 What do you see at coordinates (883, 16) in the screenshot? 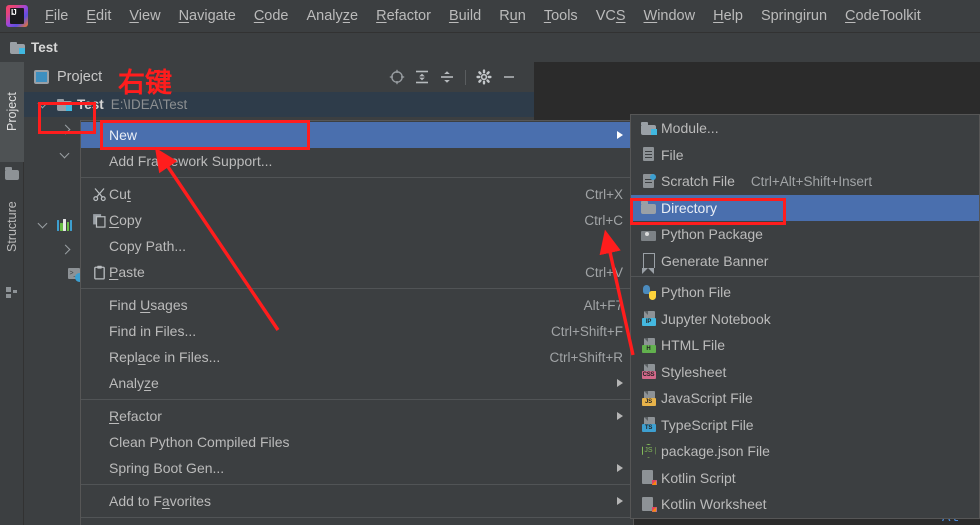
I see `menubar-item-codetoolkit: CodeToolkit` at bounding box center [883, 16].